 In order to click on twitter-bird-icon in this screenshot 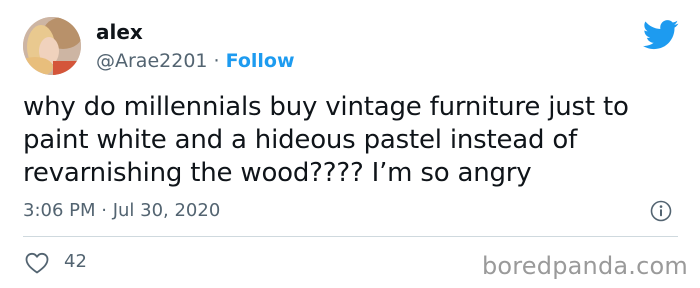, I will do `click(661, 35)`.